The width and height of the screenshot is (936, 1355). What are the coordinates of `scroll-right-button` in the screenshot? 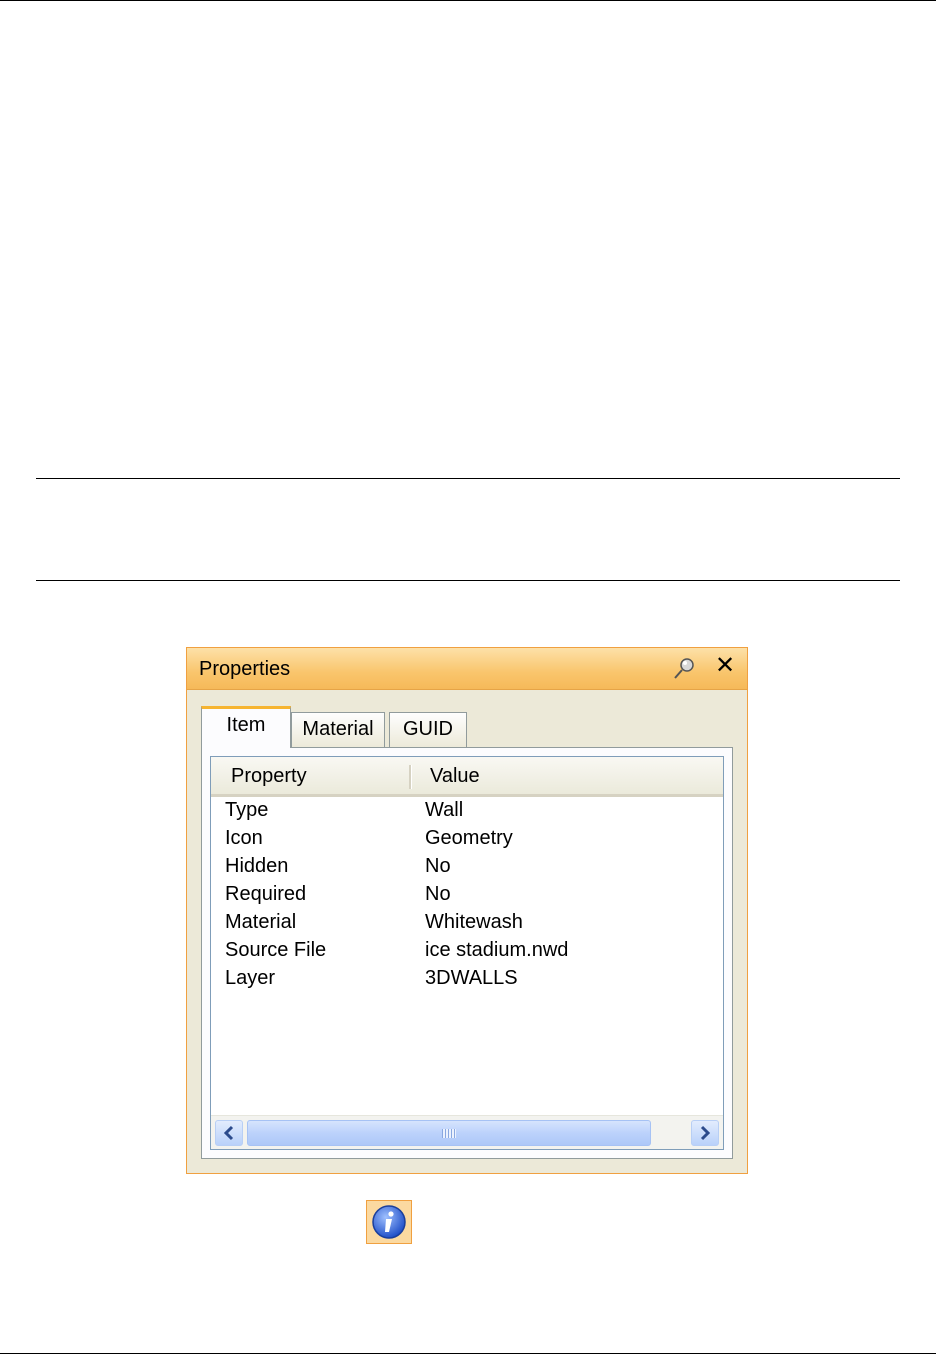 It's located at (705, 1133).